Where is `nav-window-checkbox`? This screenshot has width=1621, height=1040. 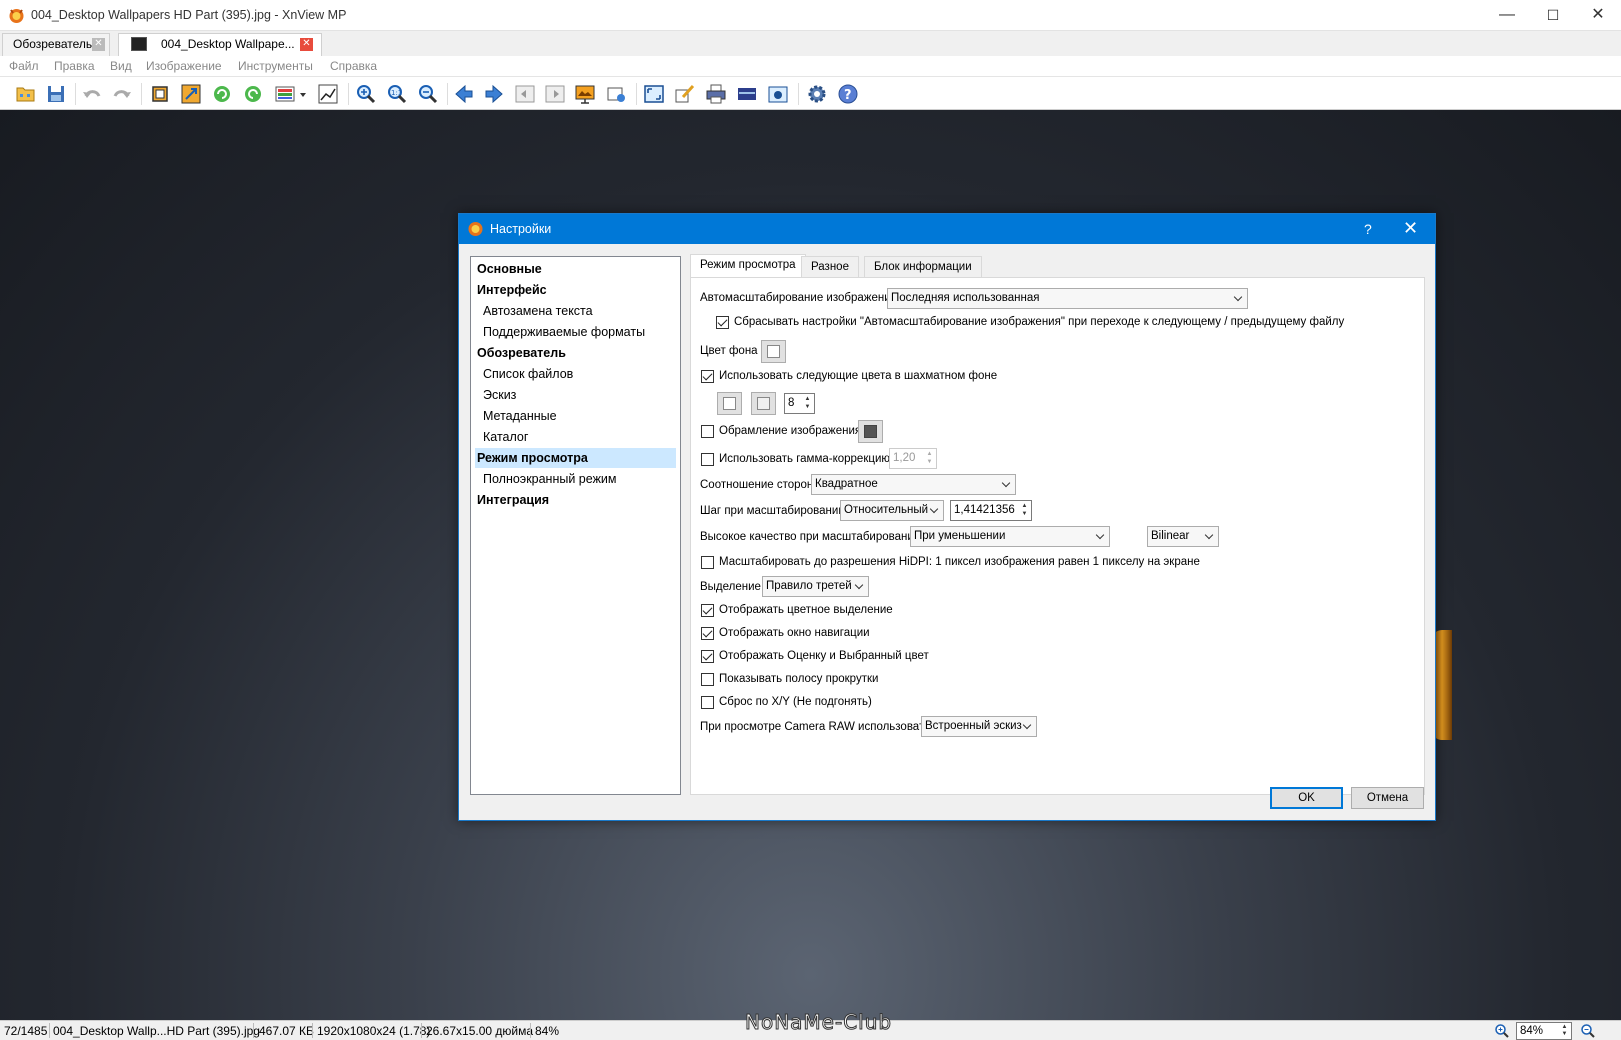 nav-window-checkbox is located at coordinates (707, 633).